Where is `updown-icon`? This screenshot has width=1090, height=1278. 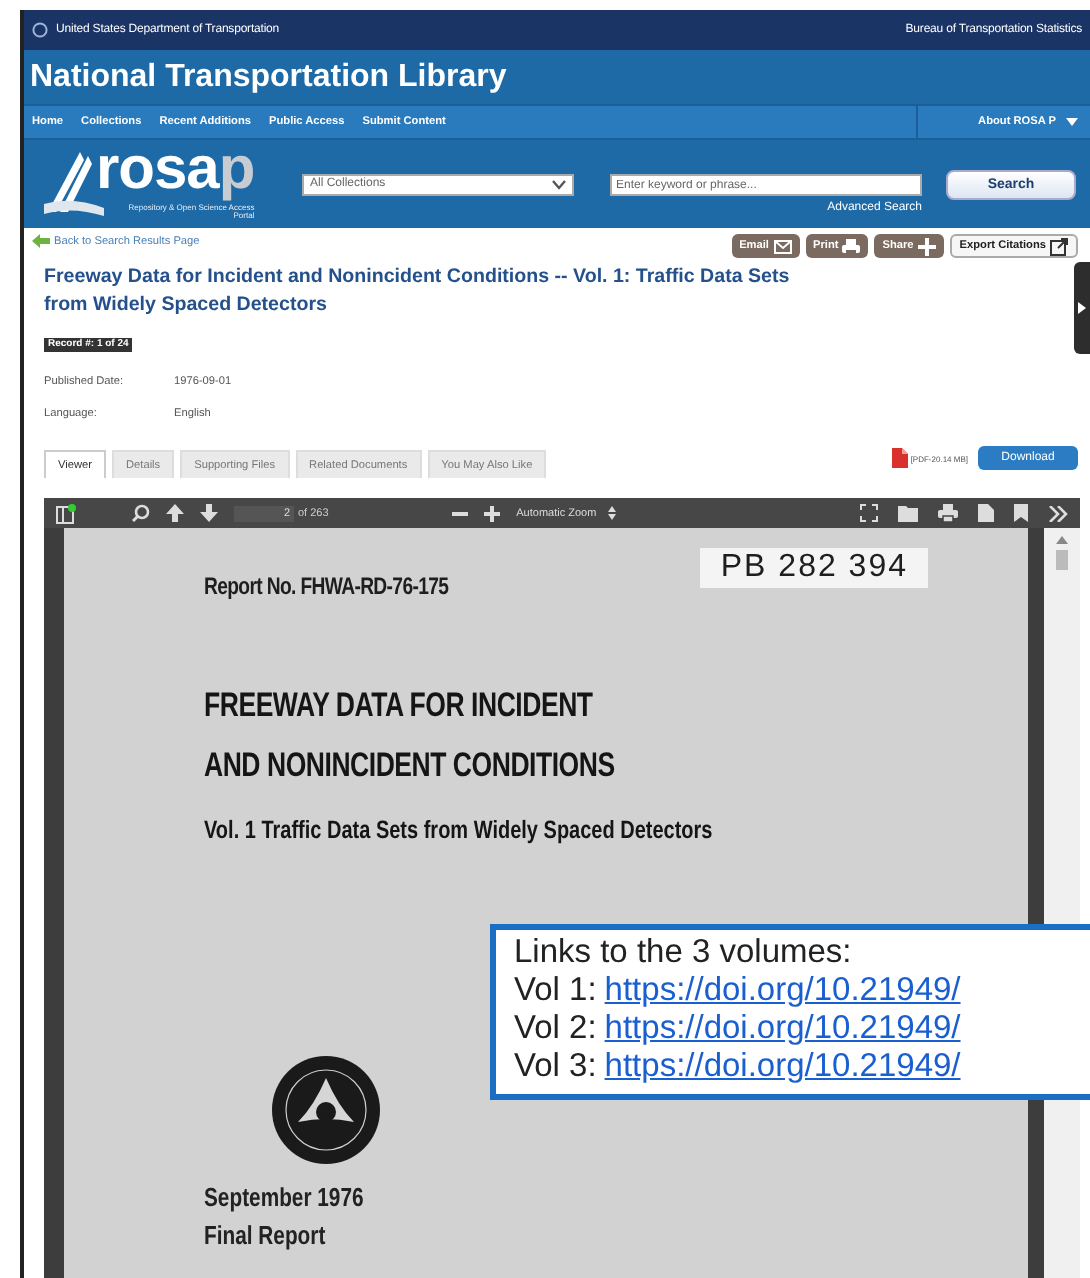
updown-icon is located at coordinates (612, 513).